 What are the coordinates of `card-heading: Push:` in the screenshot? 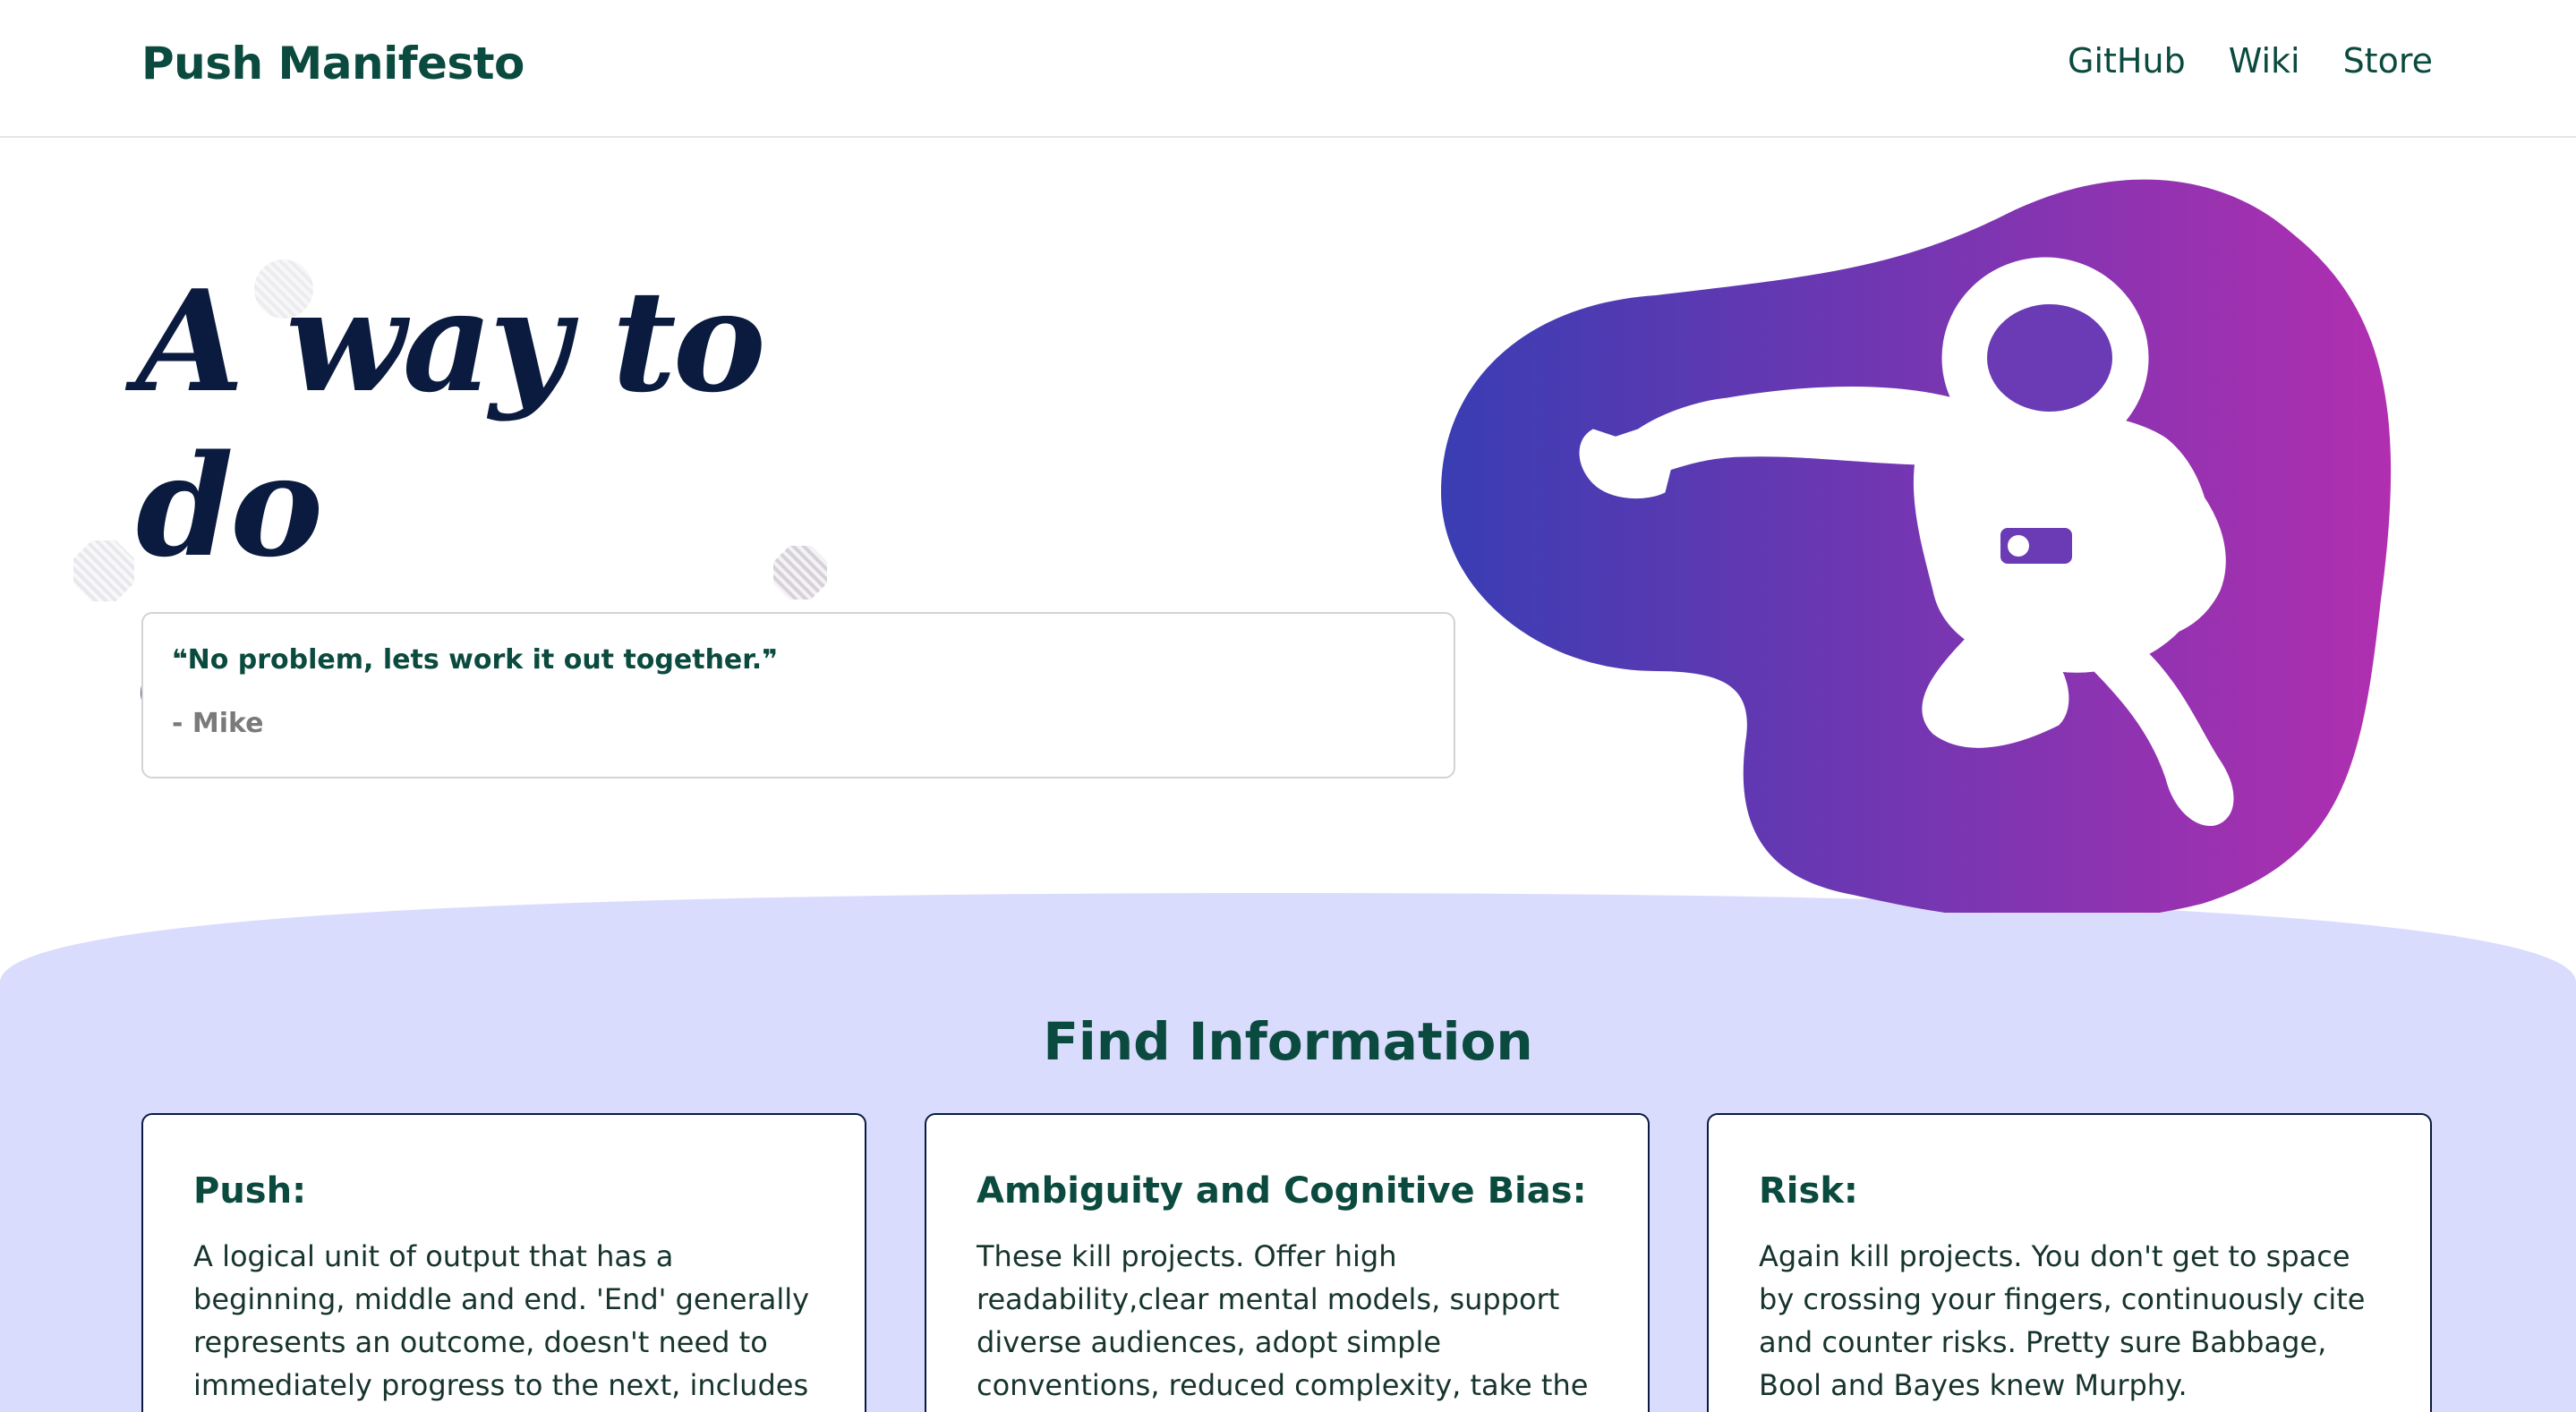 It's located at (250, 1191).